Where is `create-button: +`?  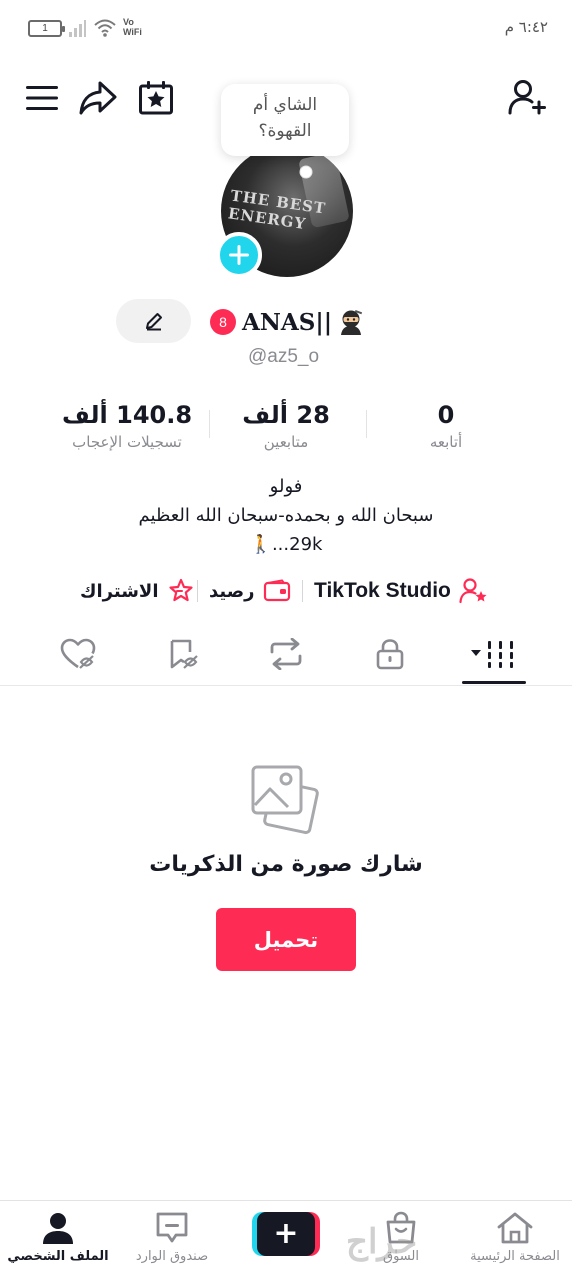
create-button: + is located at coordinates (286, 1234).